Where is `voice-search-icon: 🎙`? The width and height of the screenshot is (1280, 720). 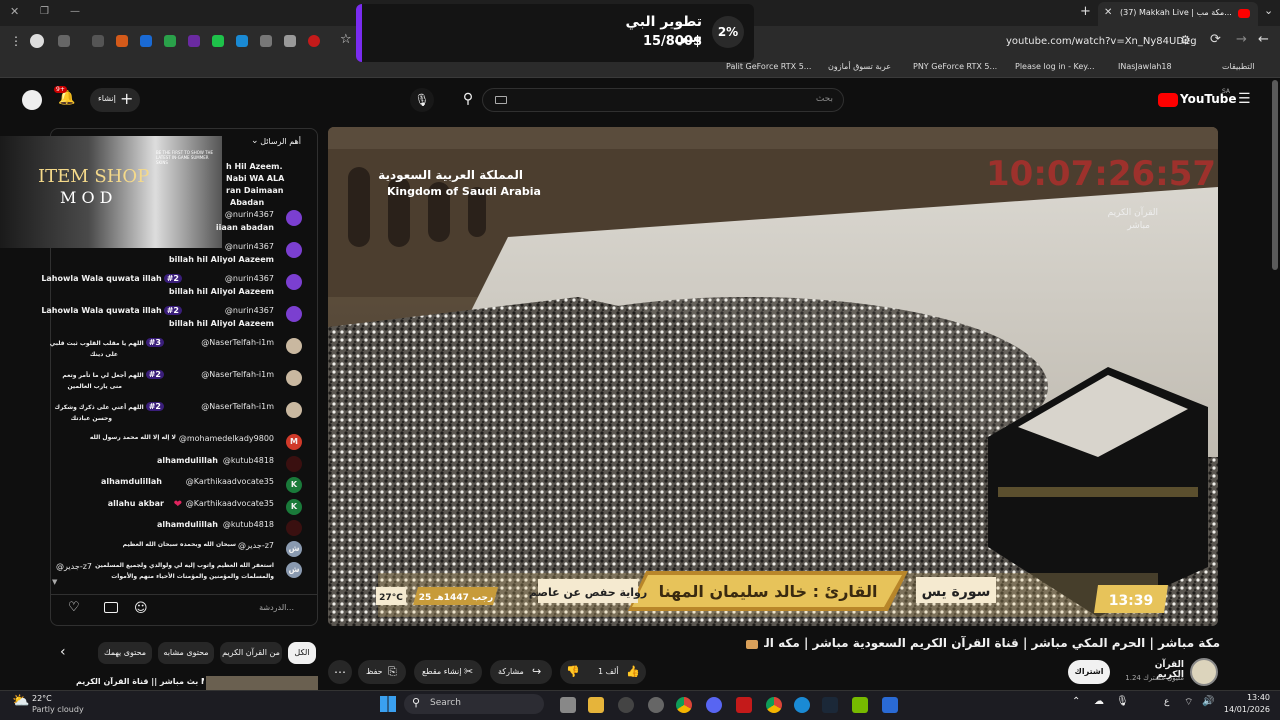
voice-search-icon: 🎙 is located at coordinates (422, 100).